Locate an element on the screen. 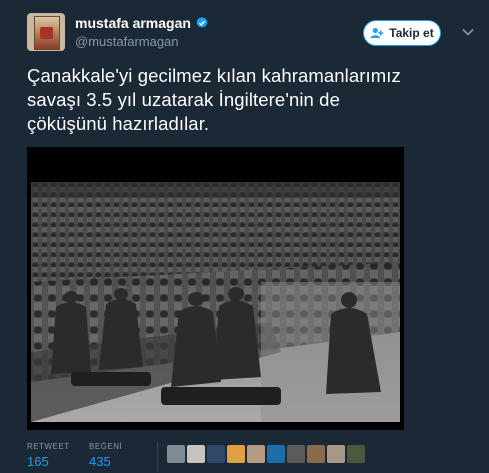 The width and height of the screenshot is (489, 473). like-label: BEĞENİ is located at coordinates (106, 446).